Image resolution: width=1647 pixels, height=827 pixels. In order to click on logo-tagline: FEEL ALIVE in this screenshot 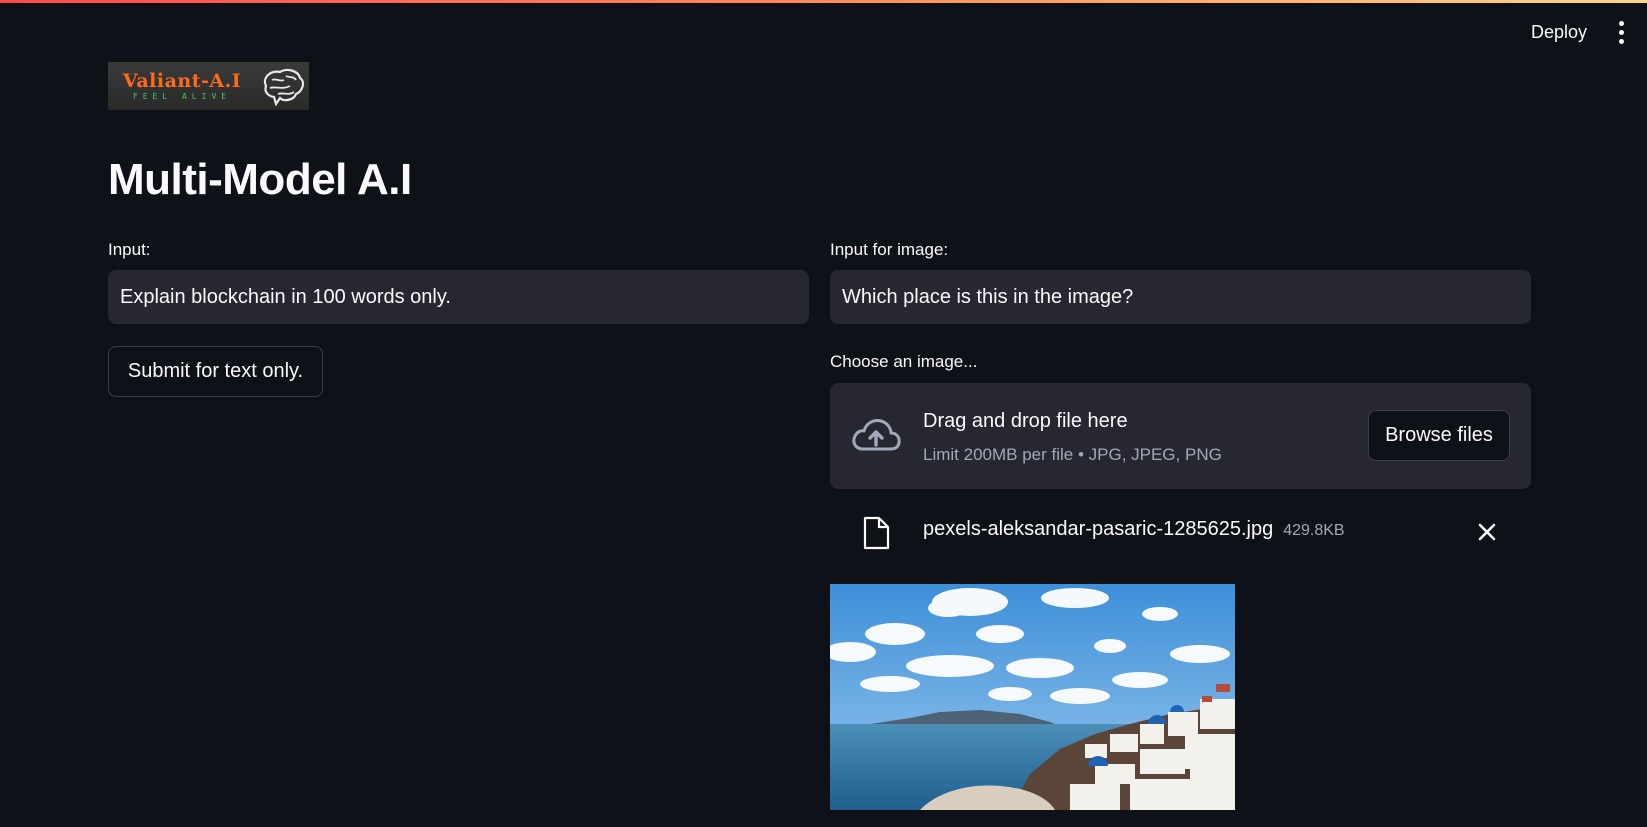, I will do `click(182, 96)`.